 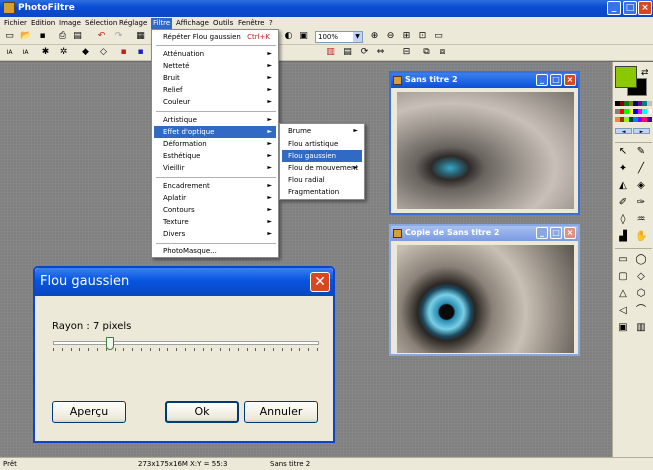 What do you see at coordinates (322, 180) in the screenshot?
I see `menu-item-flou-radial: Flou radial` at bounding box center [322, 180].